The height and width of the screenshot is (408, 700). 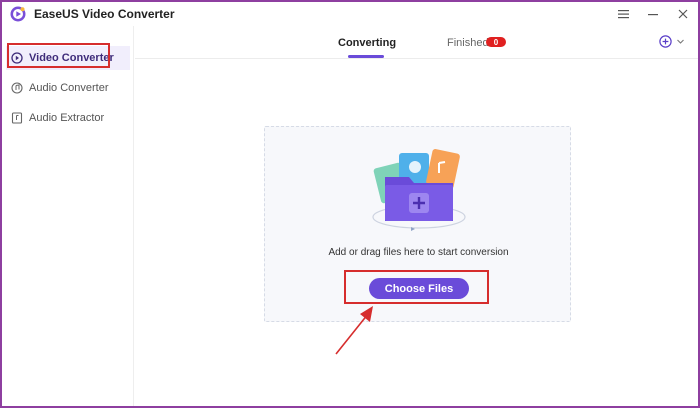 I want to click on window-controls, so click(x=653, y=14).